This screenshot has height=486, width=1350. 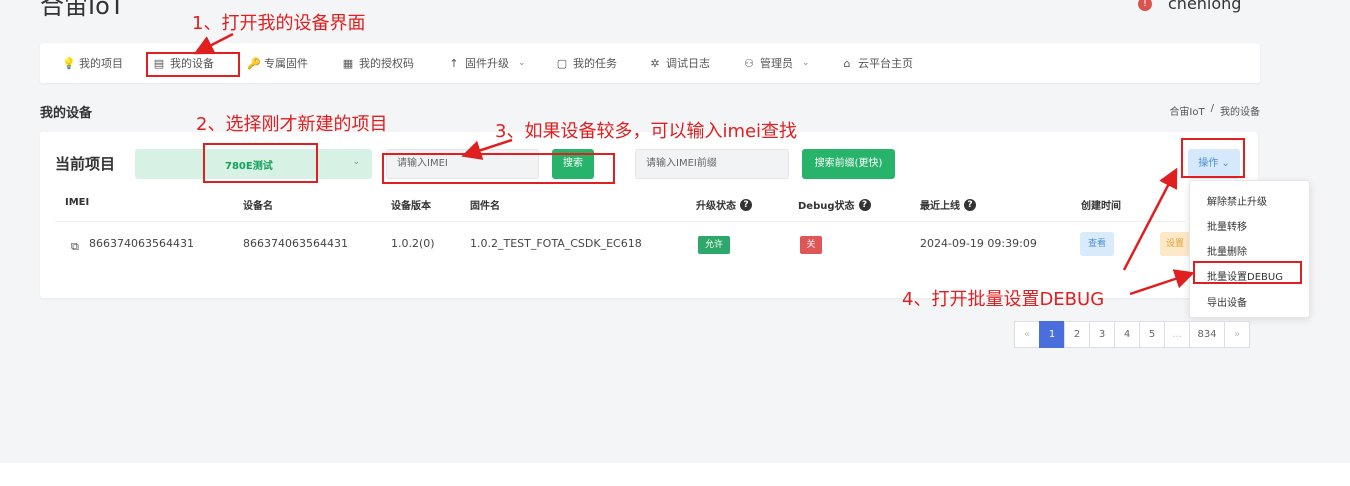 I want to click on annotation-arrow-4b, so click(x=1162, y=282).